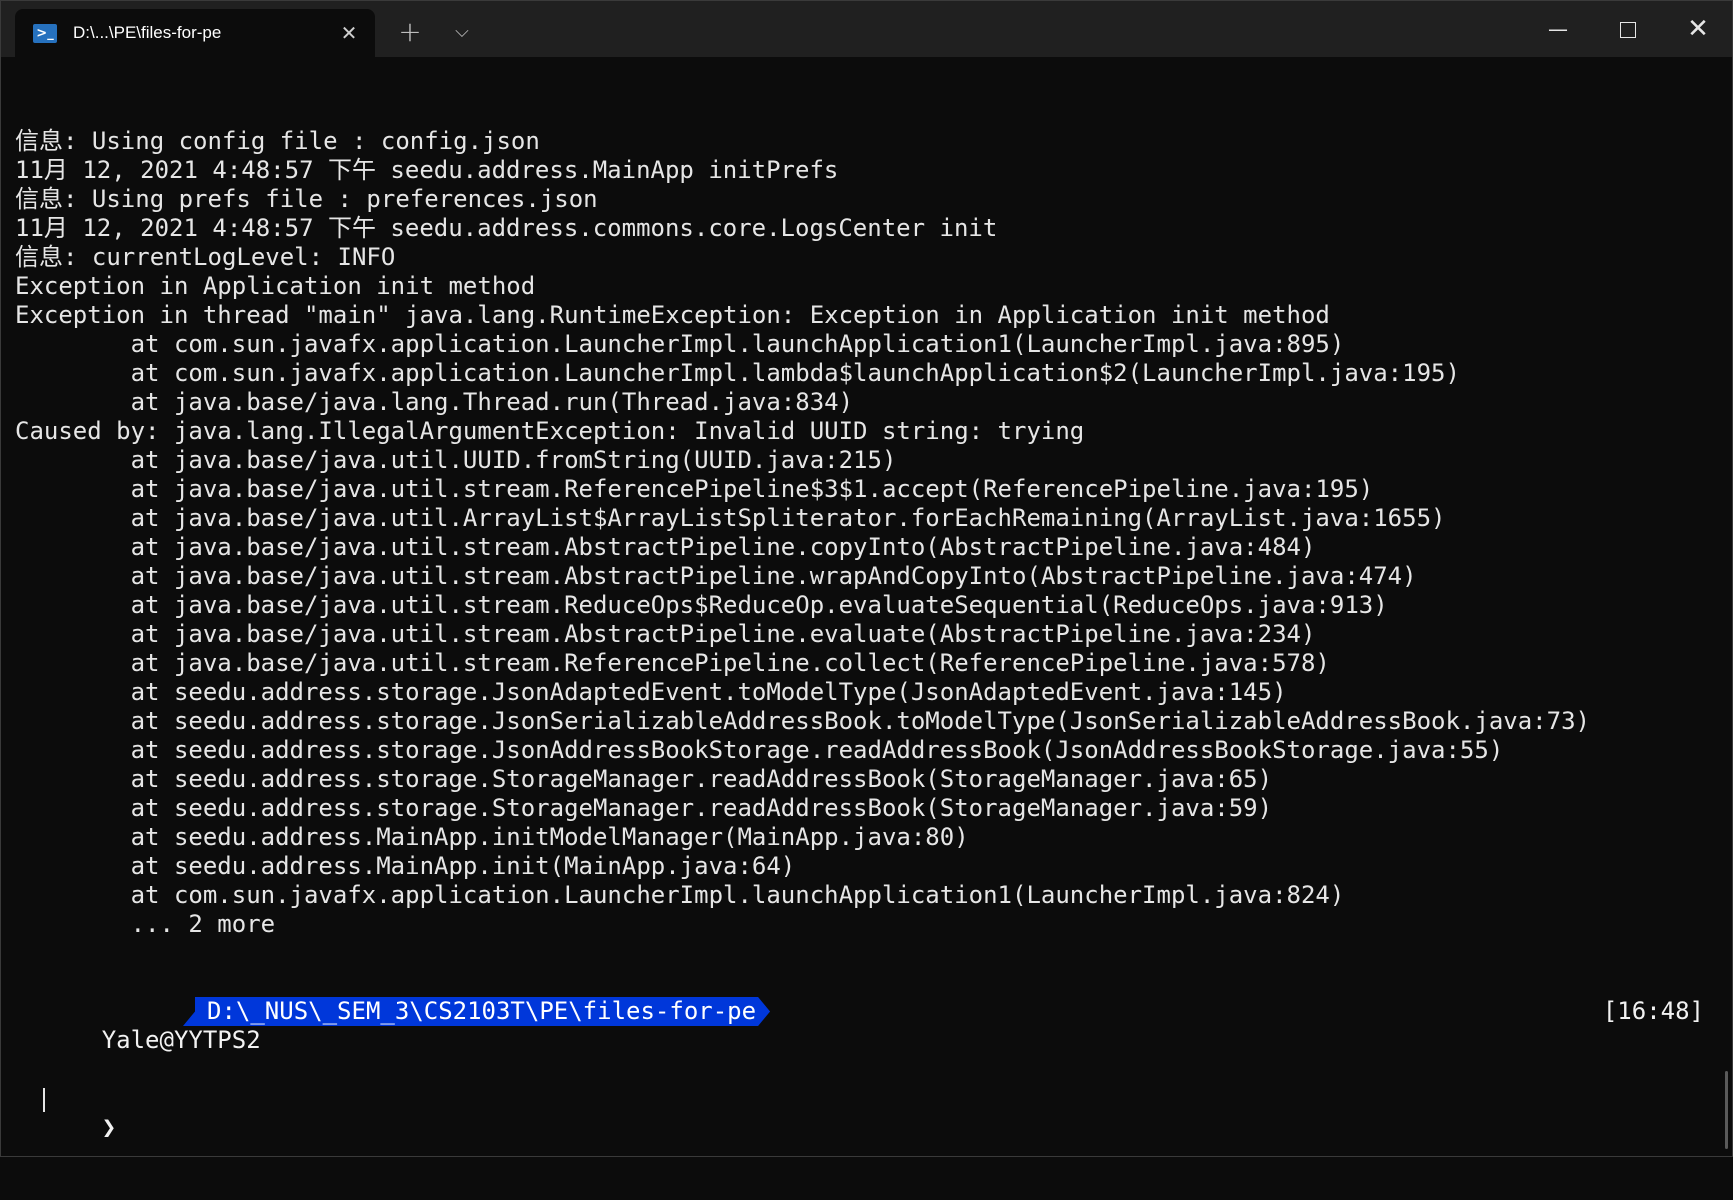 The width and height of the screenshot is (1733, 1200). What do you see at coordinates (349, 33) in the screenshot?
I see `tab-close-icon: ✕` at bounding box center [349, 33].